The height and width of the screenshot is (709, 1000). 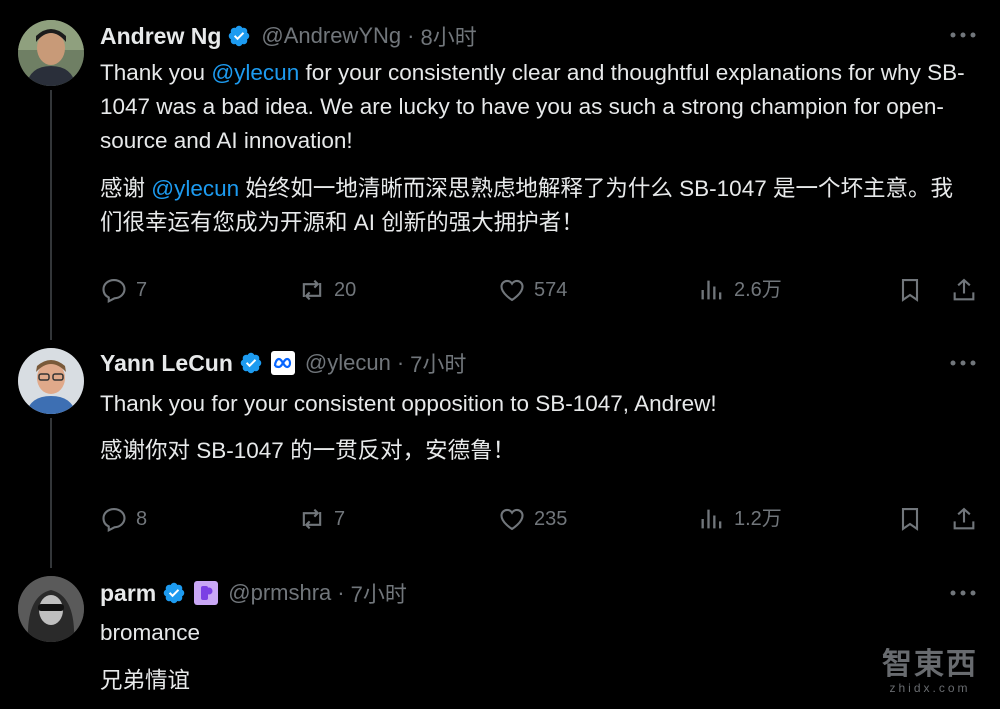 I want to click on meta-logo-icon, so click(x=282, y=363).